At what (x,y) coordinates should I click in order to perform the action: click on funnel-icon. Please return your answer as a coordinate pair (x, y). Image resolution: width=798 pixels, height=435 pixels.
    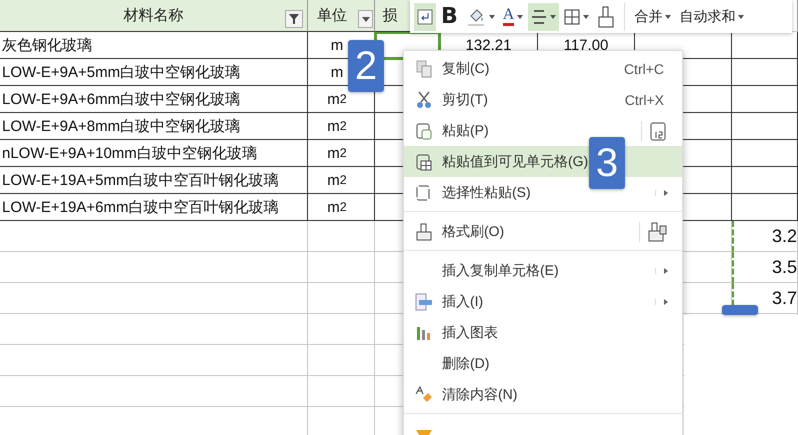
    Looking at the image, I should click on (294, 19).